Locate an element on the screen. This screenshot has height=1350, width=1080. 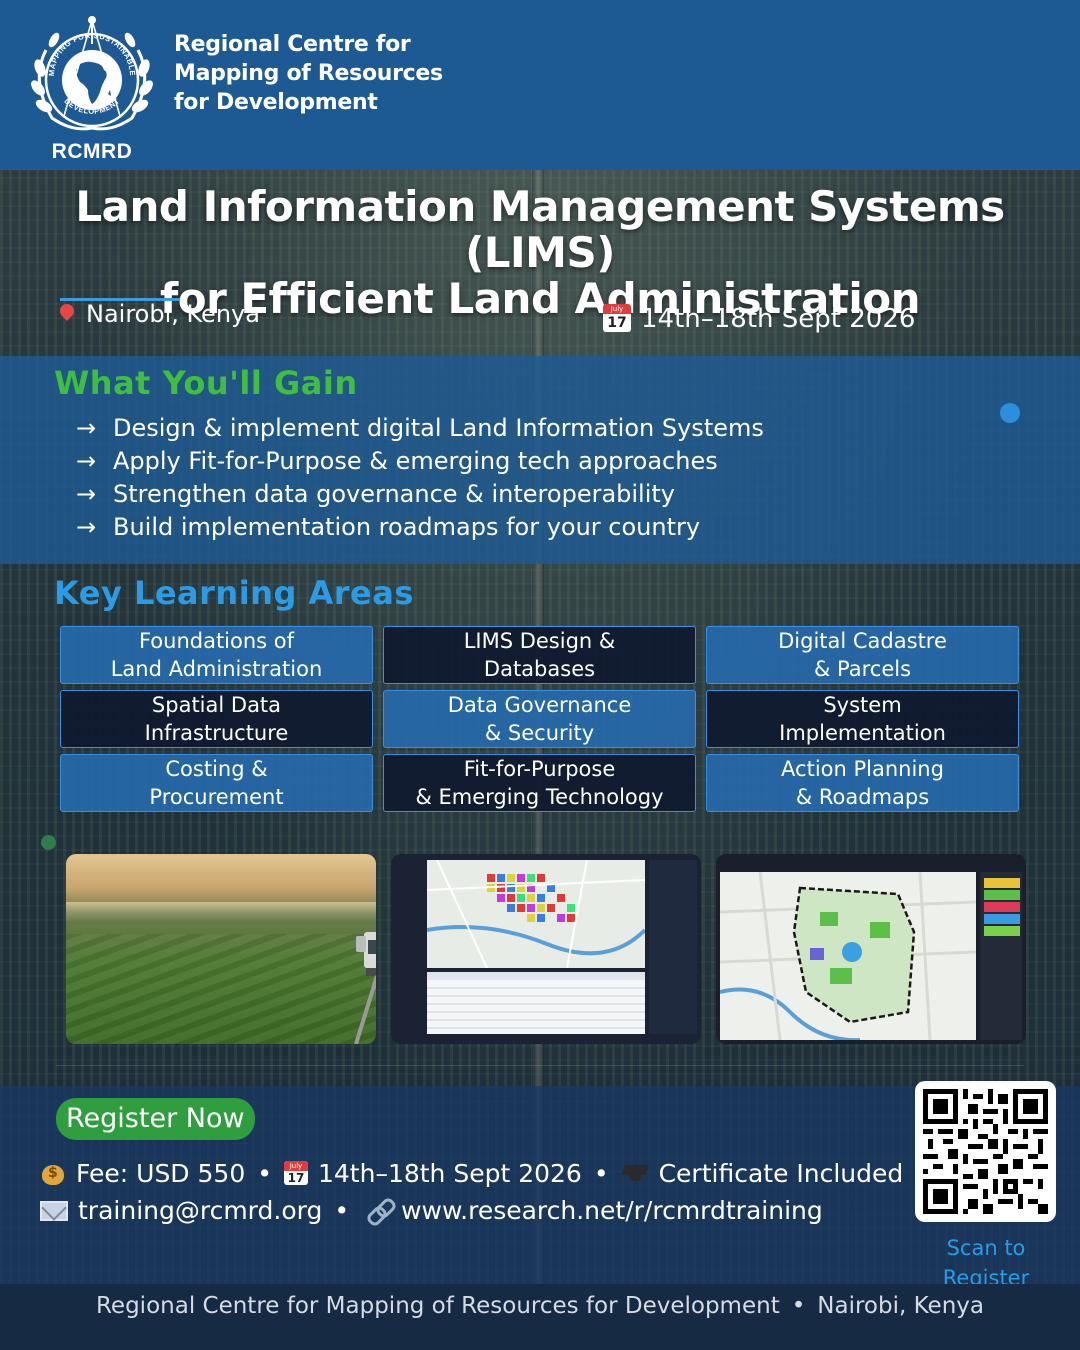
money-bag-icon is located at coordinates (53, 1172).